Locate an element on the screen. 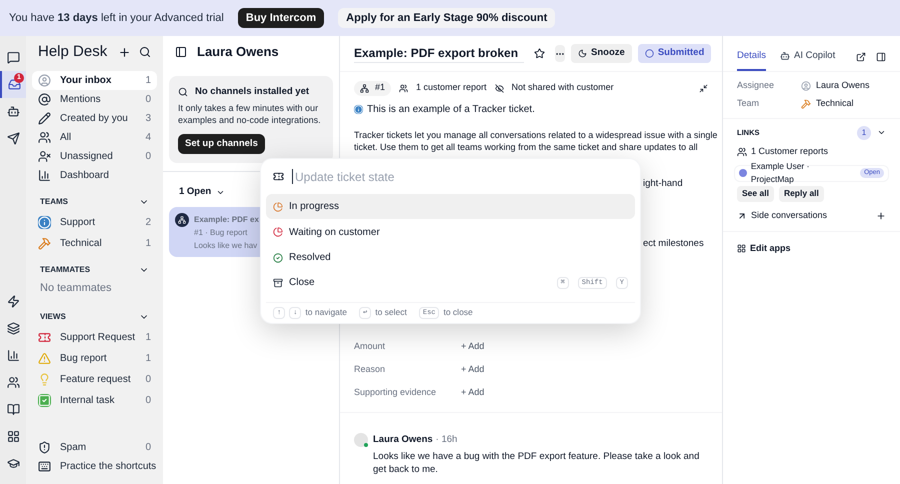 Image resolution: width=900 pixels, height=484 pixels. conversation-preview: Looks like we hav is located at coordinates (226, 246).